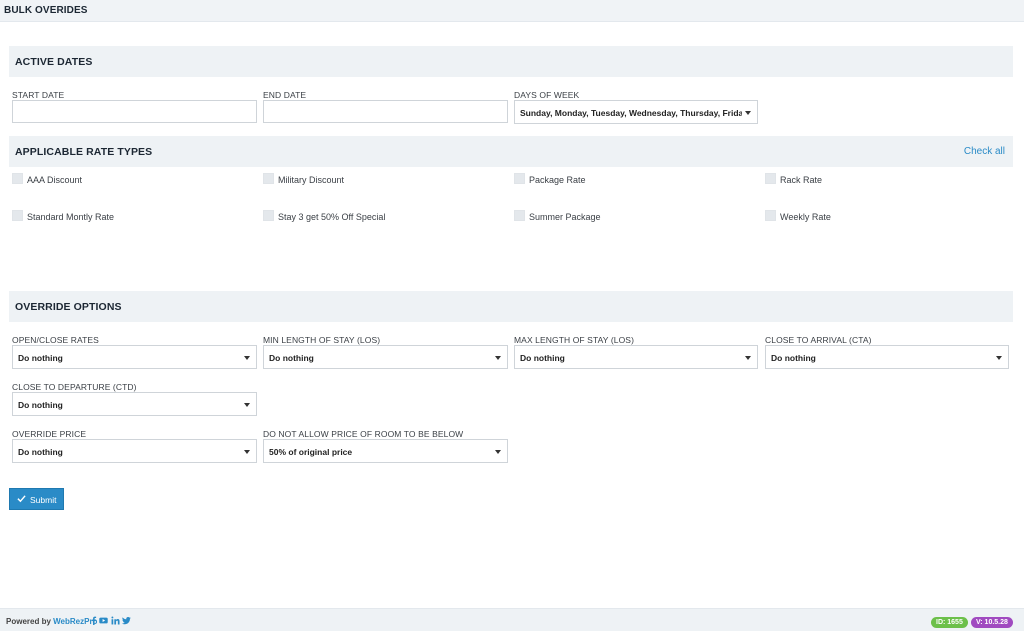  What do you see at coordinates (285, 95) in the screenshot?
I see `end-date-label: END DATE` at bounding box center [285, 95].